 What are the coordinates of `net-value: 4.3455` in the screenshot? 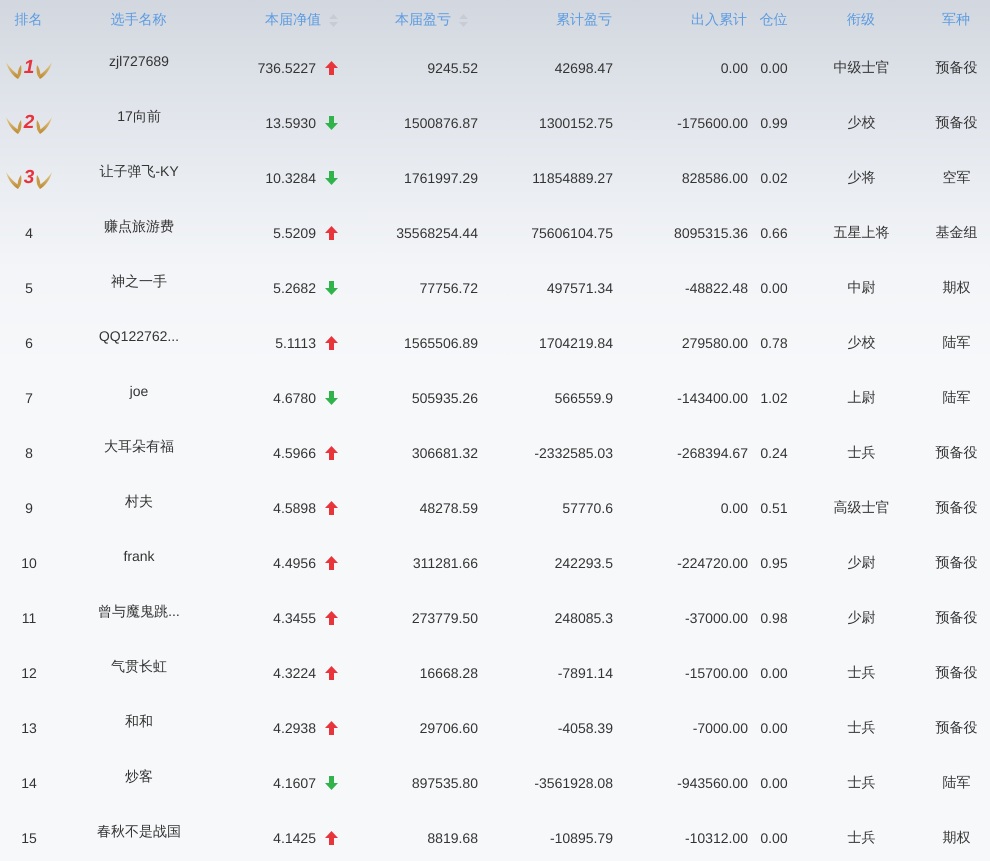 It's located at (294, 618).